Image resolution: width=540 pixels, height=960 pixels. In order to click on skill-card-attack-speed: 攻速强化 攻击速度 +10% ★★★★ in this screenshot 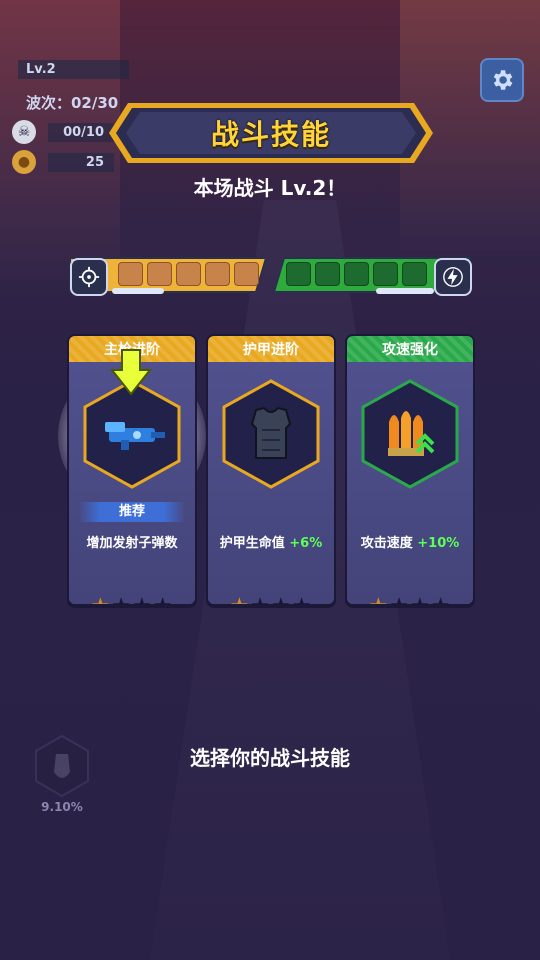, I will do `click(410, 470)`.